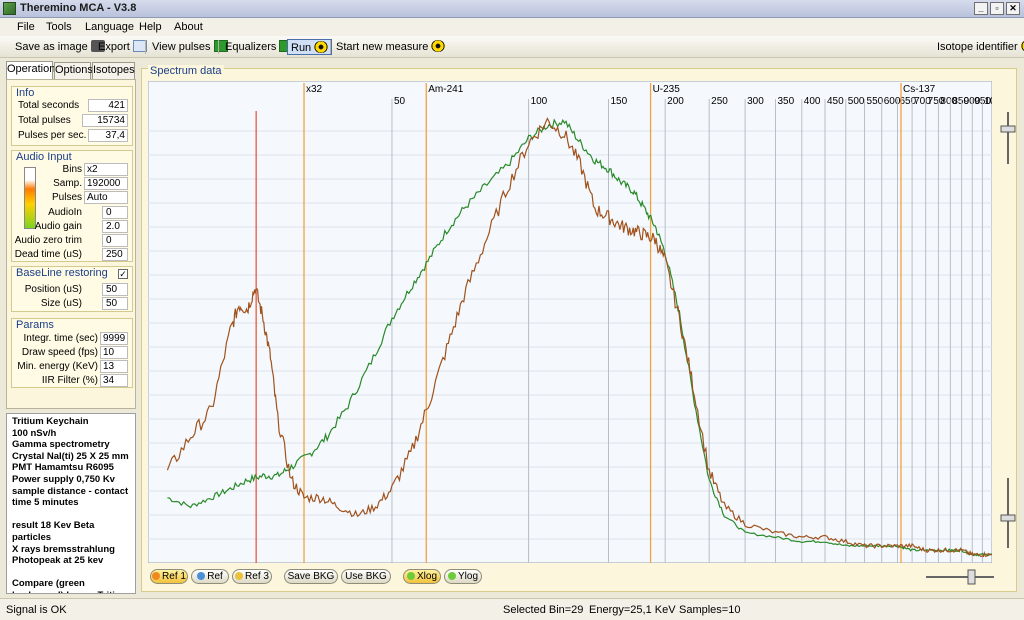 The height and width of the screenshot is (620, 1024). What do you see at coordinates (44, 120) in the screenshot?
I see `total-pulses-label: Total pulses` at bounding box center [44, 120].